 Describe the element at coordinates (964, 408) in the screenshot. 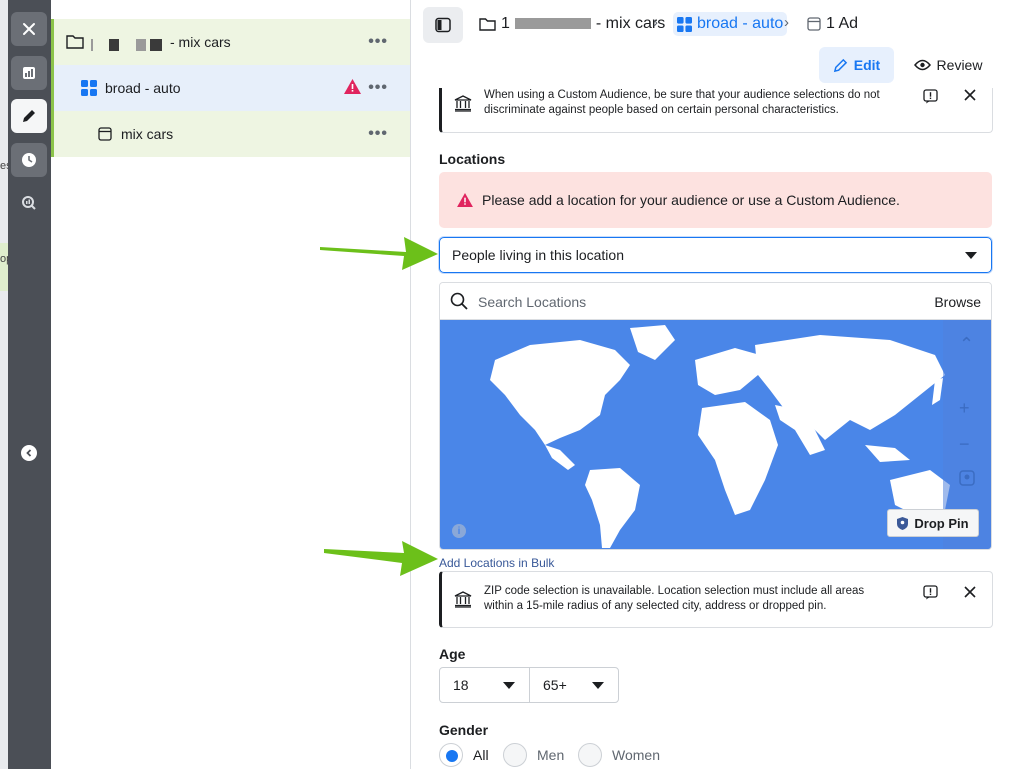

I see `zoom-in-button: +` at that location.